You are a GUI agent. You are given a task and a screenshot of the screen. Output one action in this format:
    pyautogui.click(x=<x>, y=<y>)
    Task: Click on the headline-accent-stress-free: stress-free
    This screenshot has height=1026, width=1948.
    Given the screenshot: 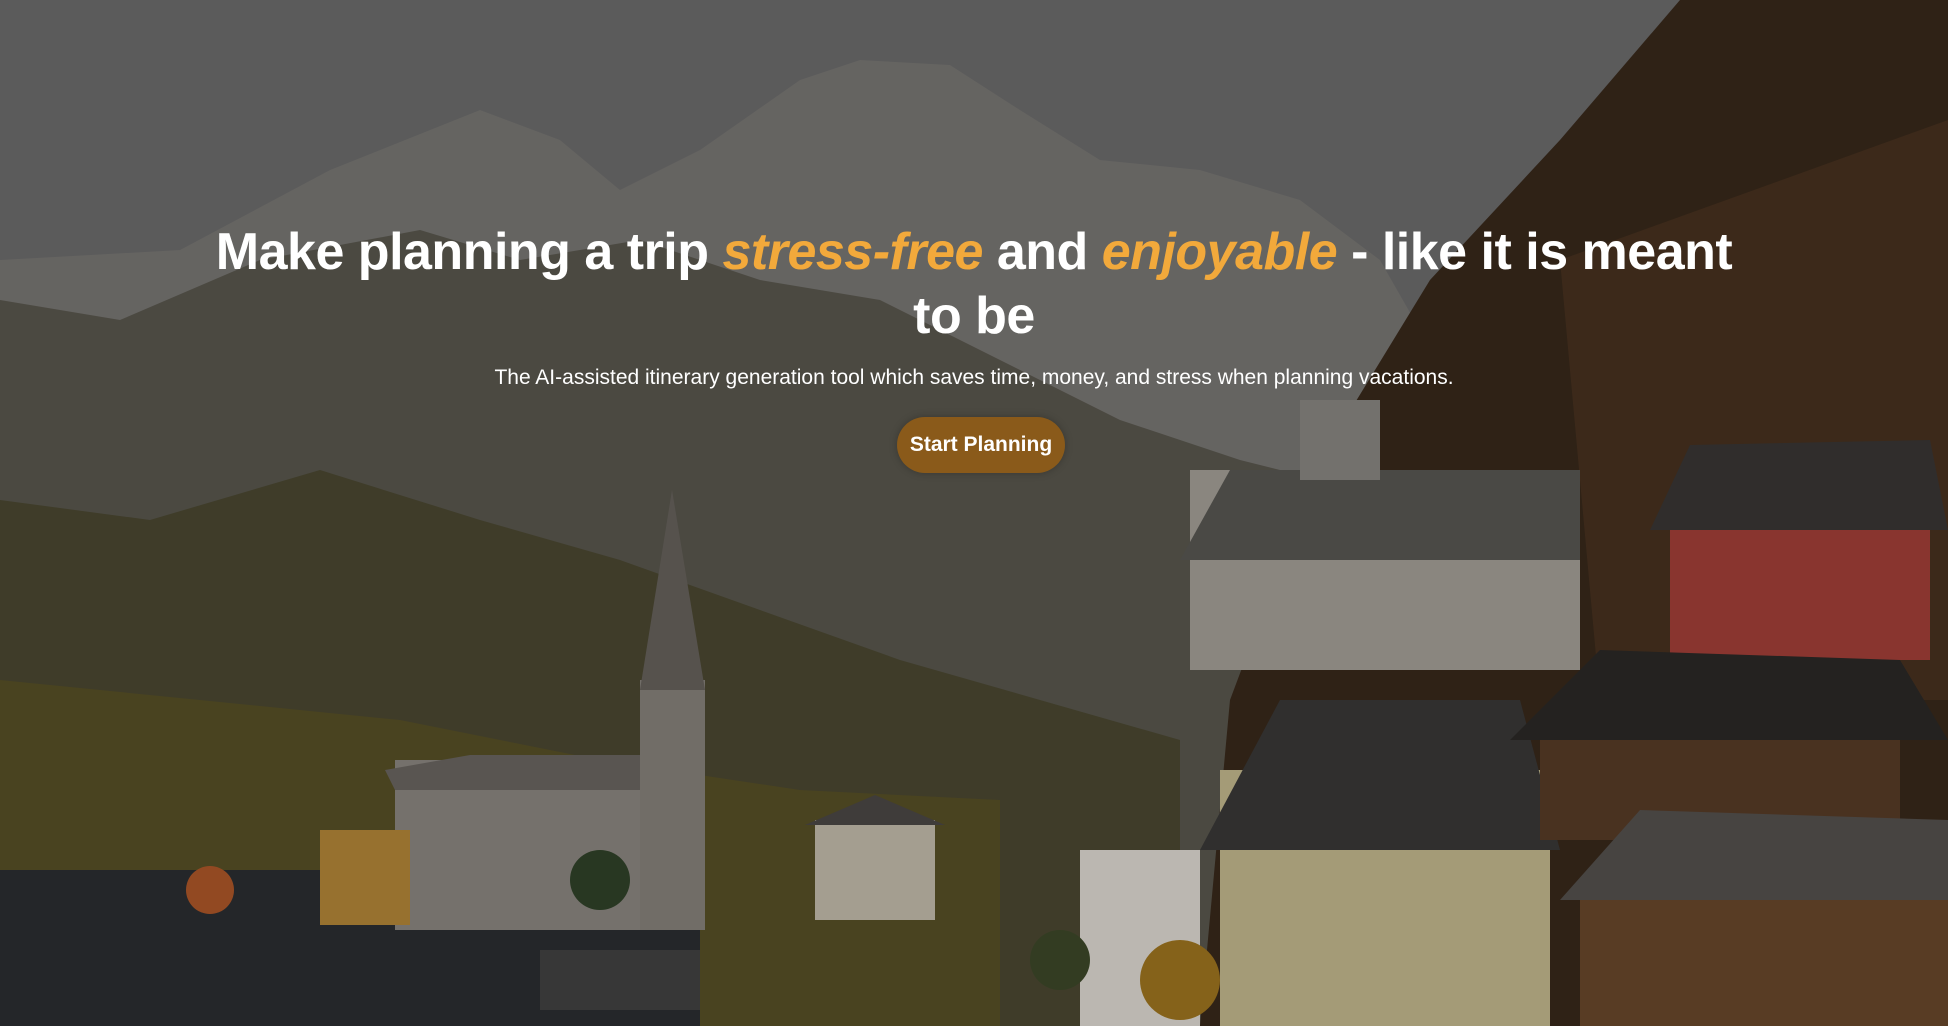 What is the action you would take?
    pyautogui.click(x=852, y=252)
    